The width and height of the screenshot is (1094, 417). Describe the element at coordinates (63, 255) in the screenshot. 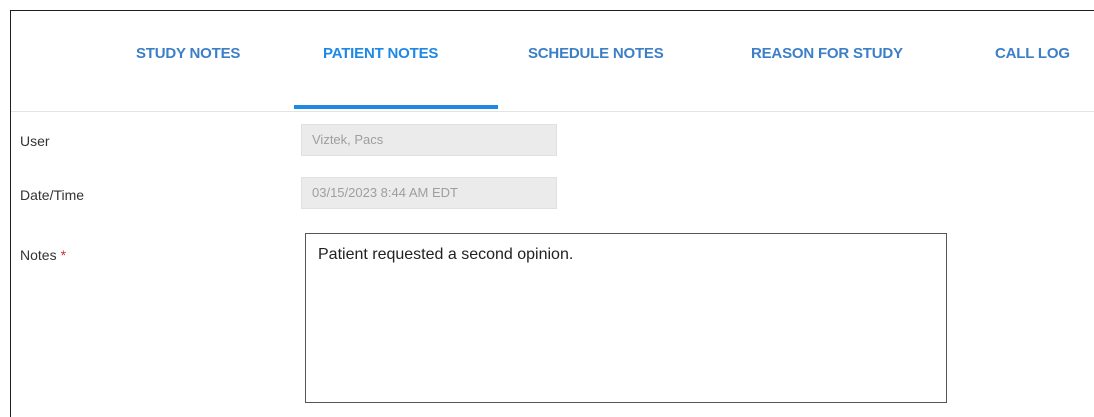

I see `required-marker: *` at that location.